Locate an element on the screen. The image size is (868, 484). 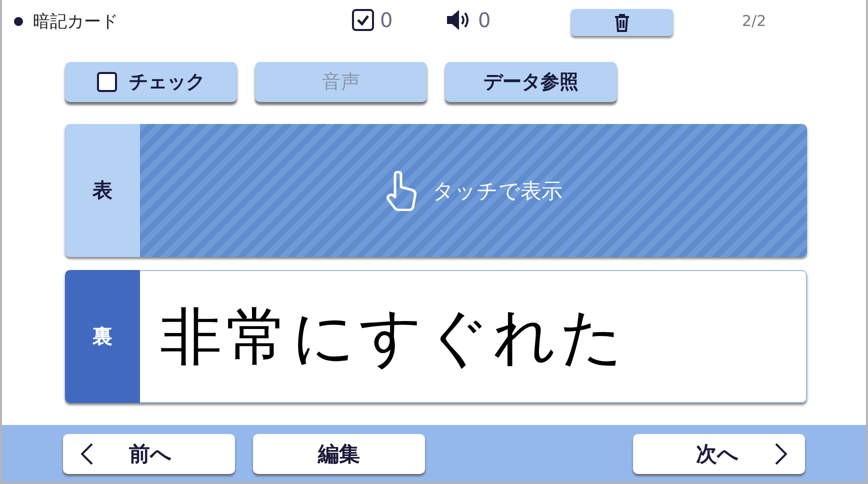
toolbar-button: データ参照 is located at coordinates (531, 82).